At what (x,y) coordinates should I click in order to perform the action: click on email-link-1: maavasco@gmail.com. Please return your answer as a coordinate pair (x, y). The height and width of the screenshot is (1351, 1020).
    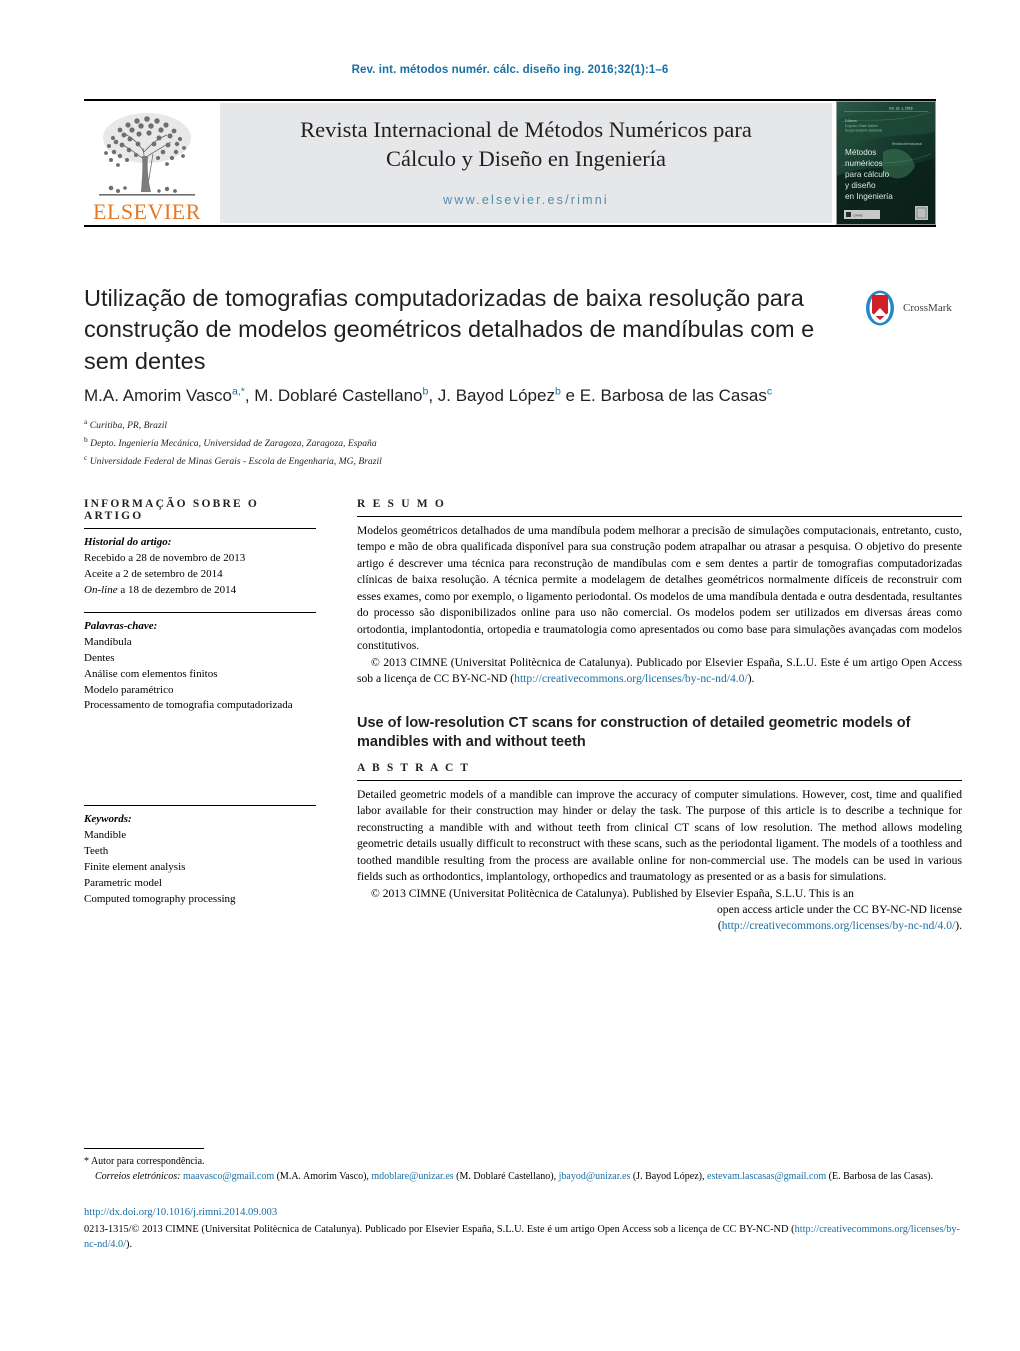
    Looking at the image, I should click on (228, 1176).